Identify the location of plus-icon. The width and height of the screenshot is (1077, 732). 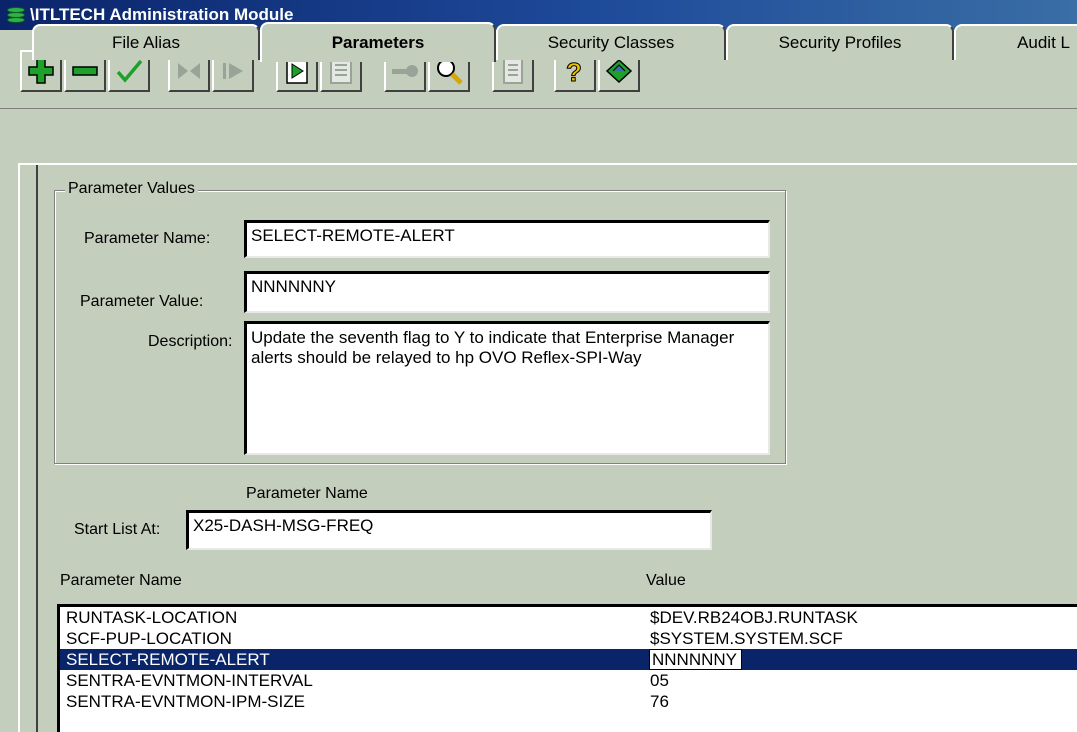
(41, 71).